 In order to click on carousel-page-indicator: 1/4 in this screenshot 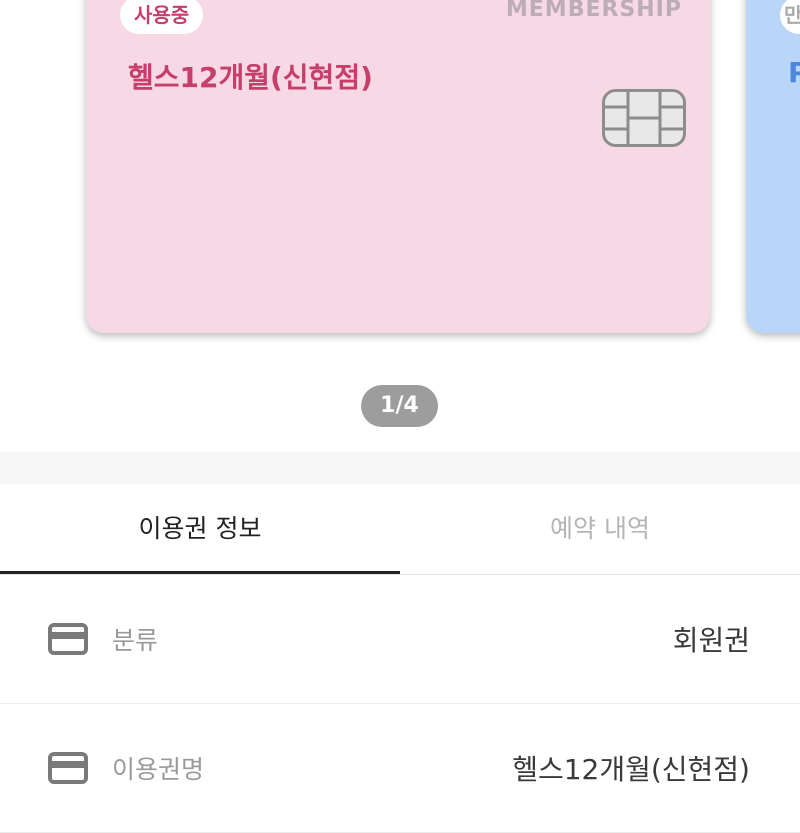, I will do `click(399, 406)`.